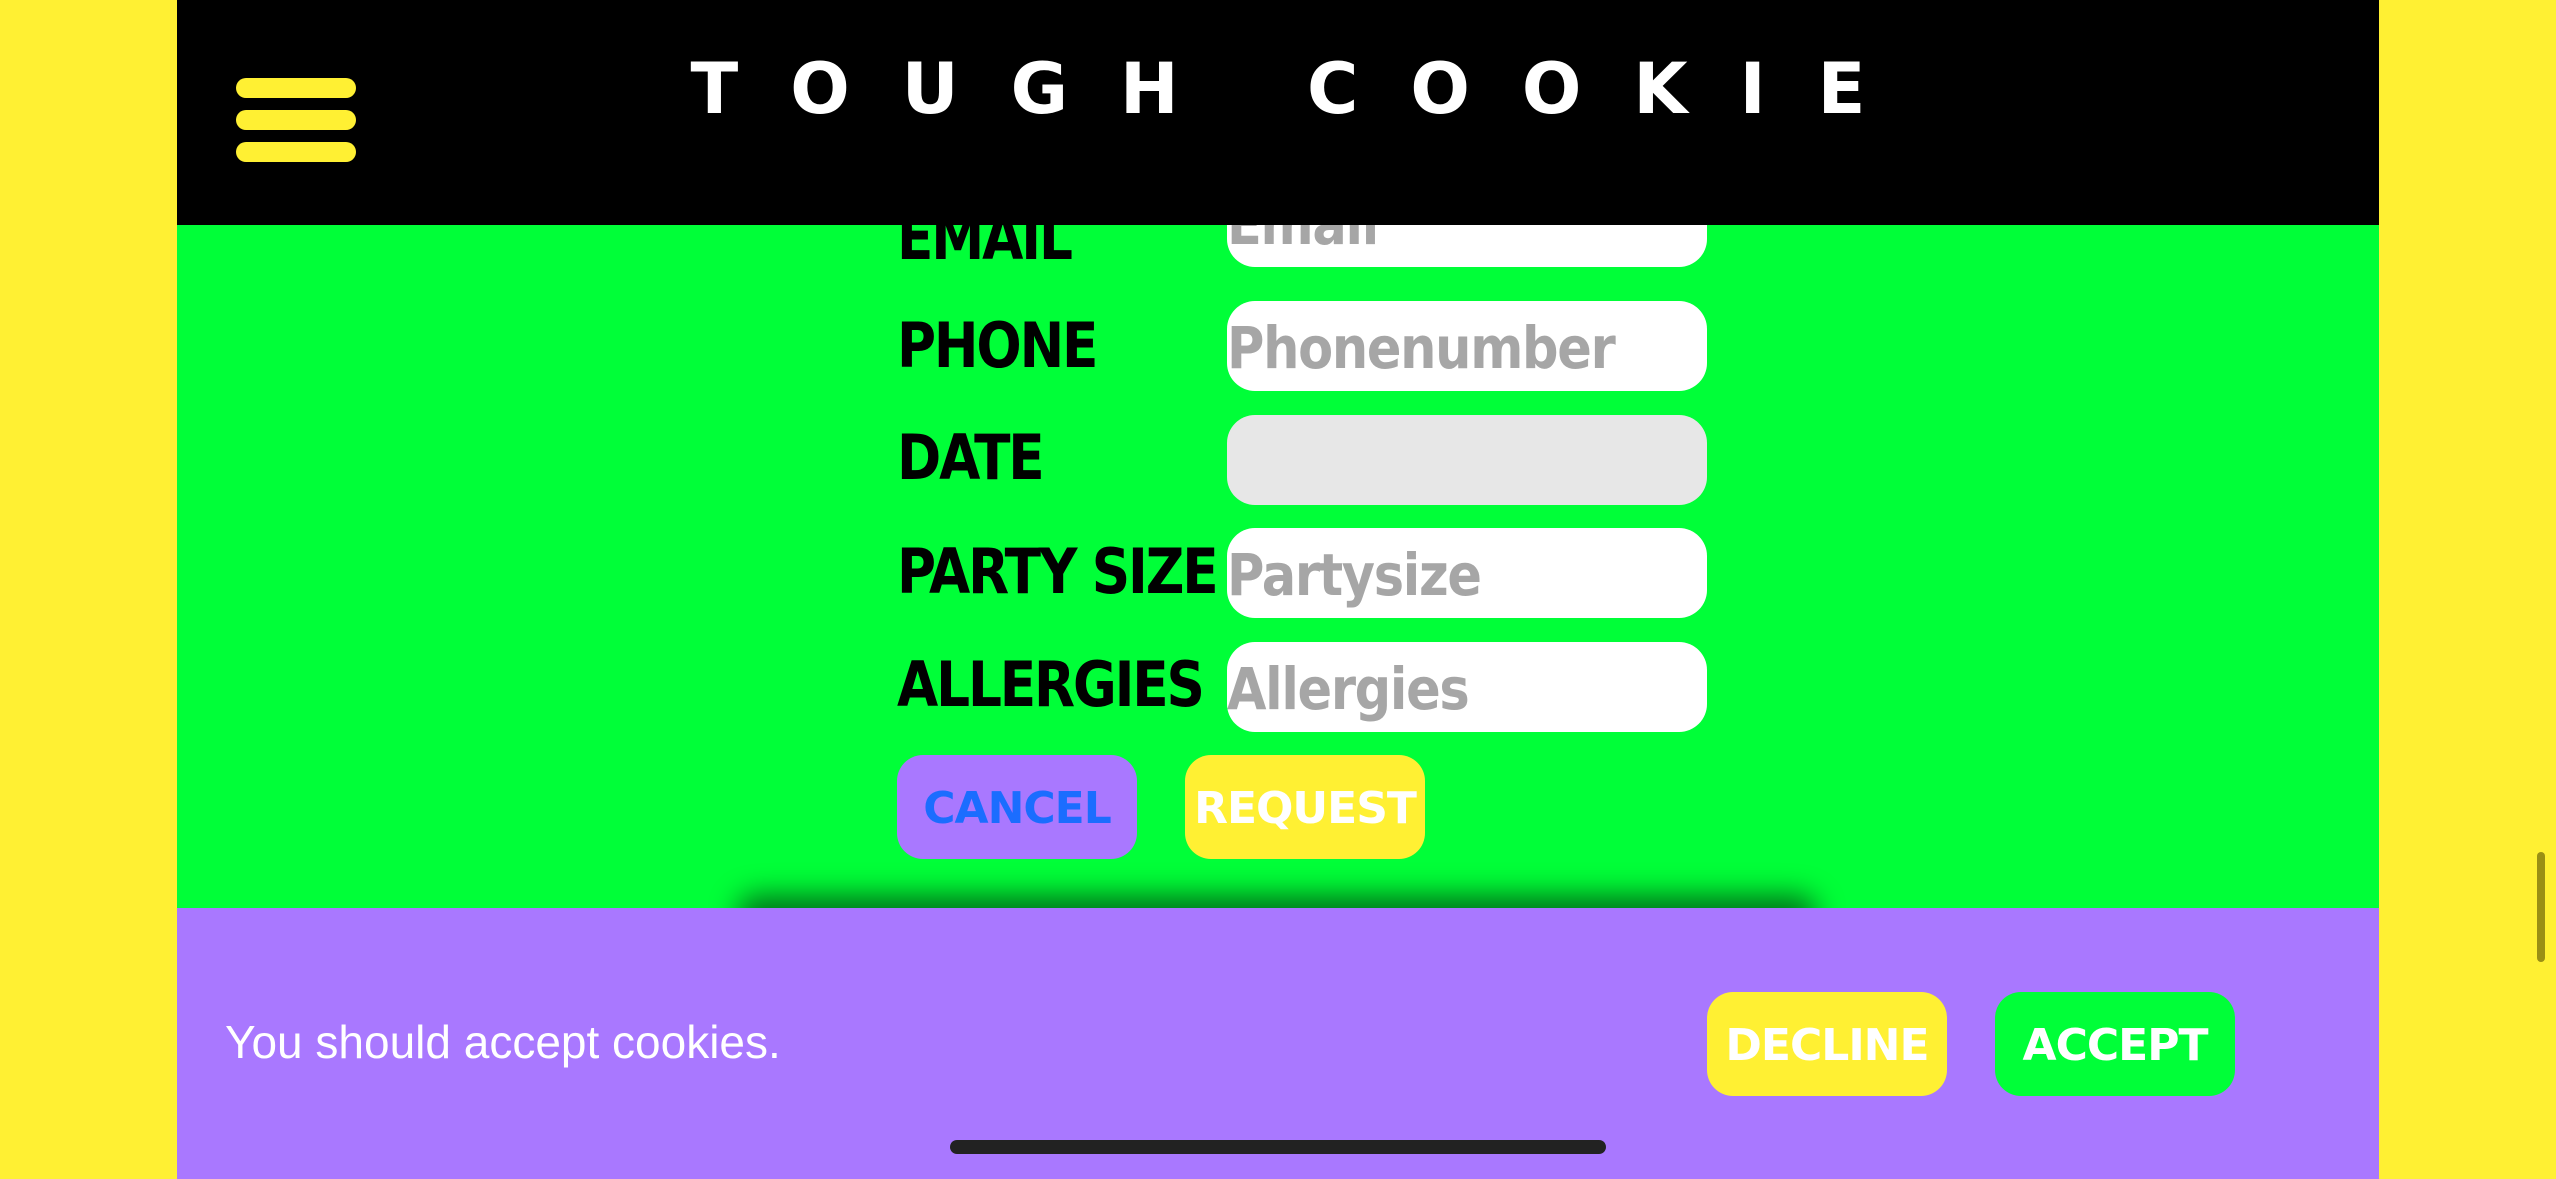 Image resolution: width=2556 pixels, height=1179 pixels. Describe the element at coordinates (985, 249) in the screenshot. I see `email-label: EMAIL` at that location.